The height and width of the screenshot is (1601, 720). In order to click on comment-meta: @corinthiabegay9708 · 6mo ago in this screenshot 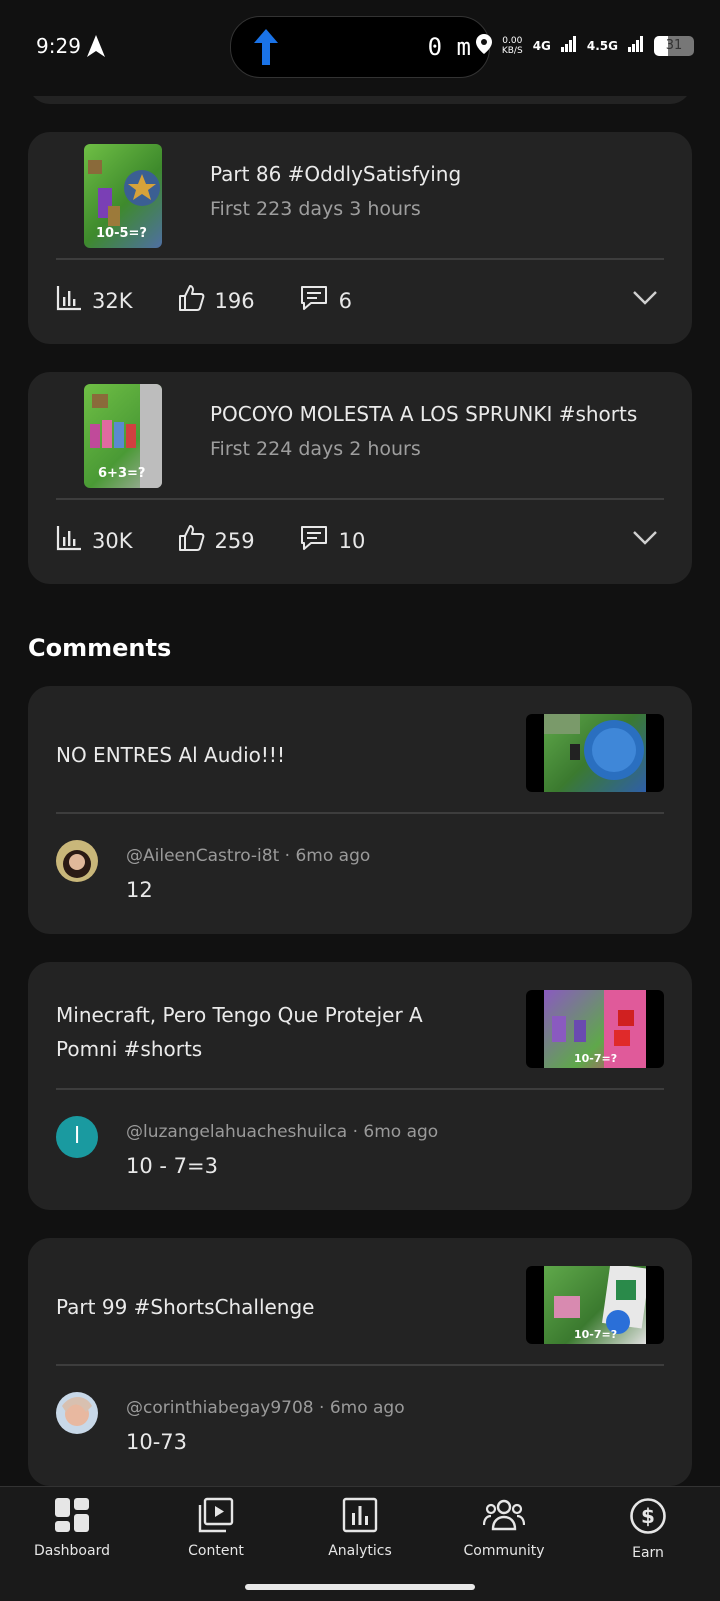, I will do `click(265, 1408)`.